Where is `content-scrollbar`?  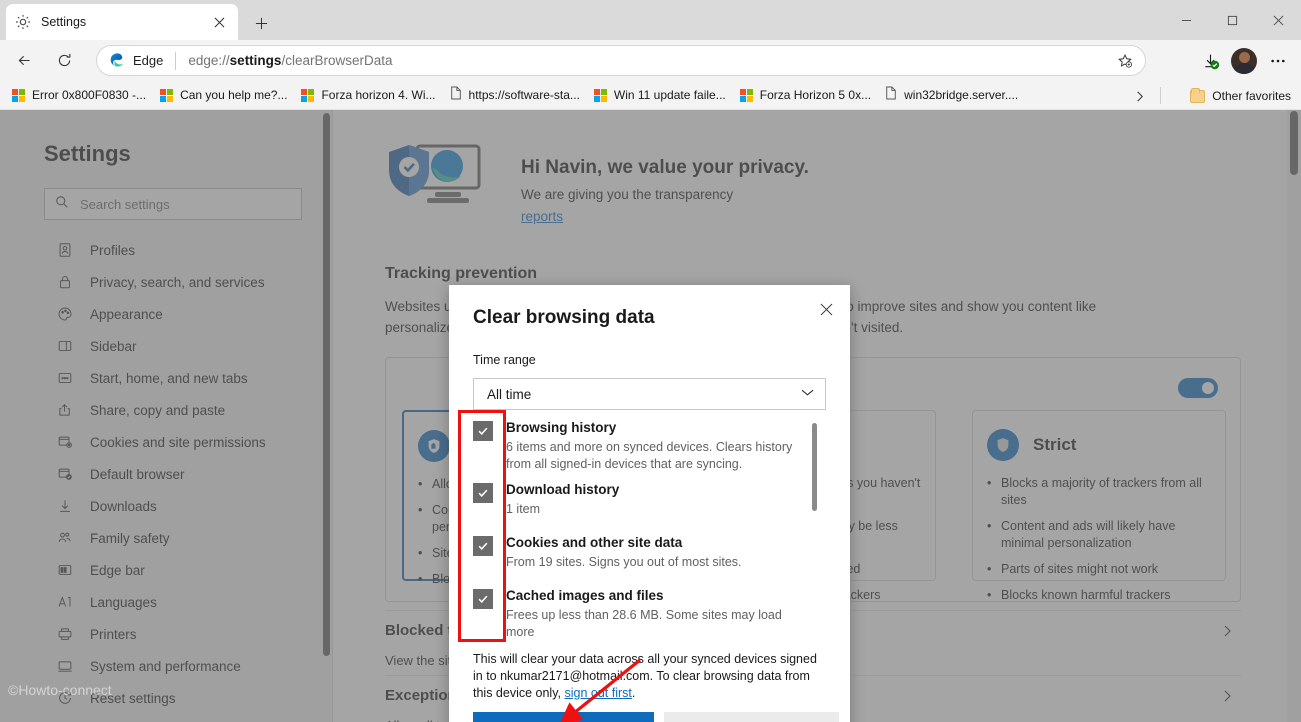
content-scrollbar is located at coordinates (1294, 416).